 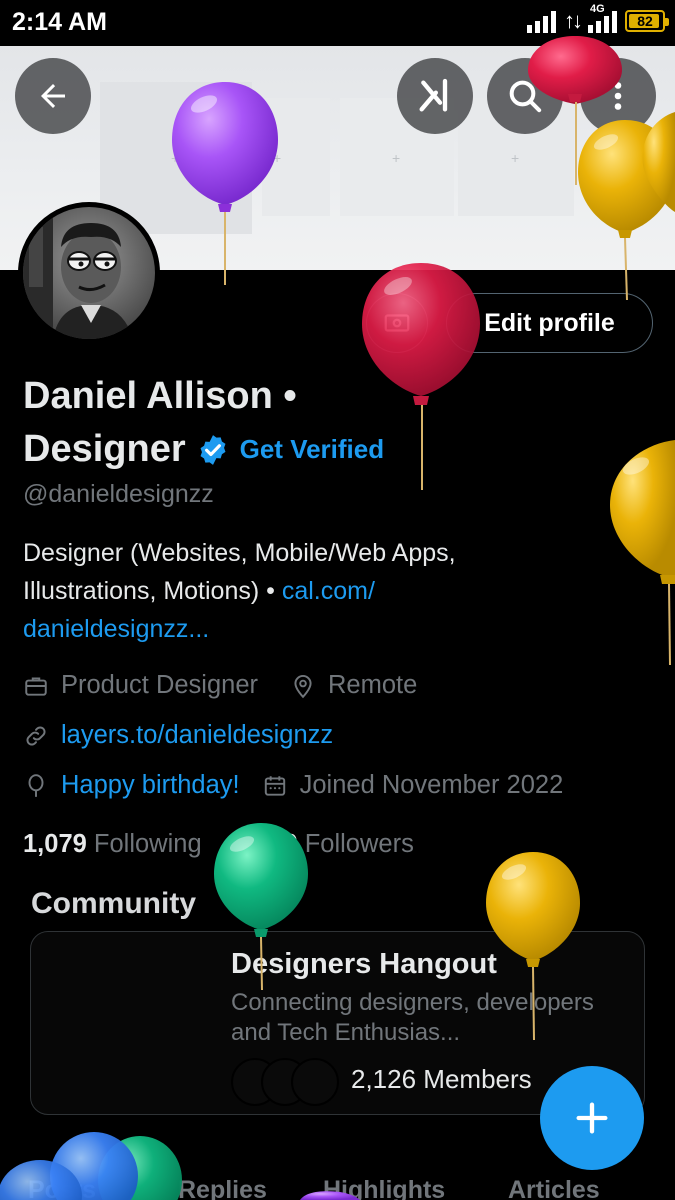 I want to click on avatar, so click(x=89, y=273).